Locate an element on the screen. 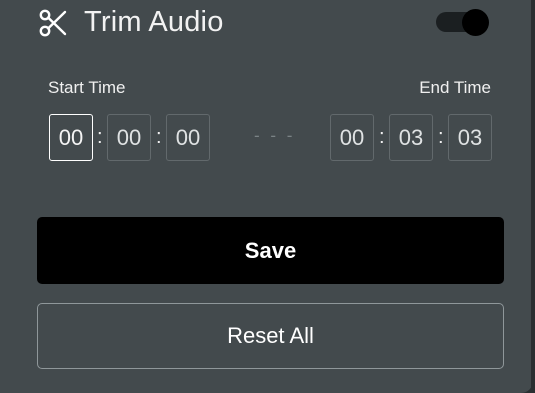  trim-toggle is located at coordinates (464, 22).